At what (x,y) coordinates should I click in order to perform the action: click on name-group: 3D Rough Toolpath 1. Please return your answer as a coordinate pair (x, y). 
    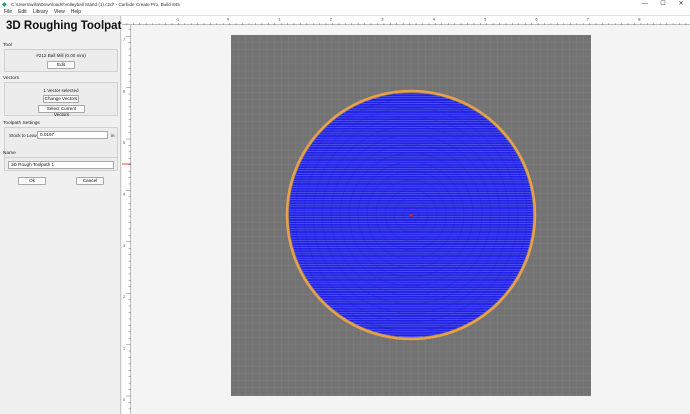
    Looking at the image, I should click on (61, 164).